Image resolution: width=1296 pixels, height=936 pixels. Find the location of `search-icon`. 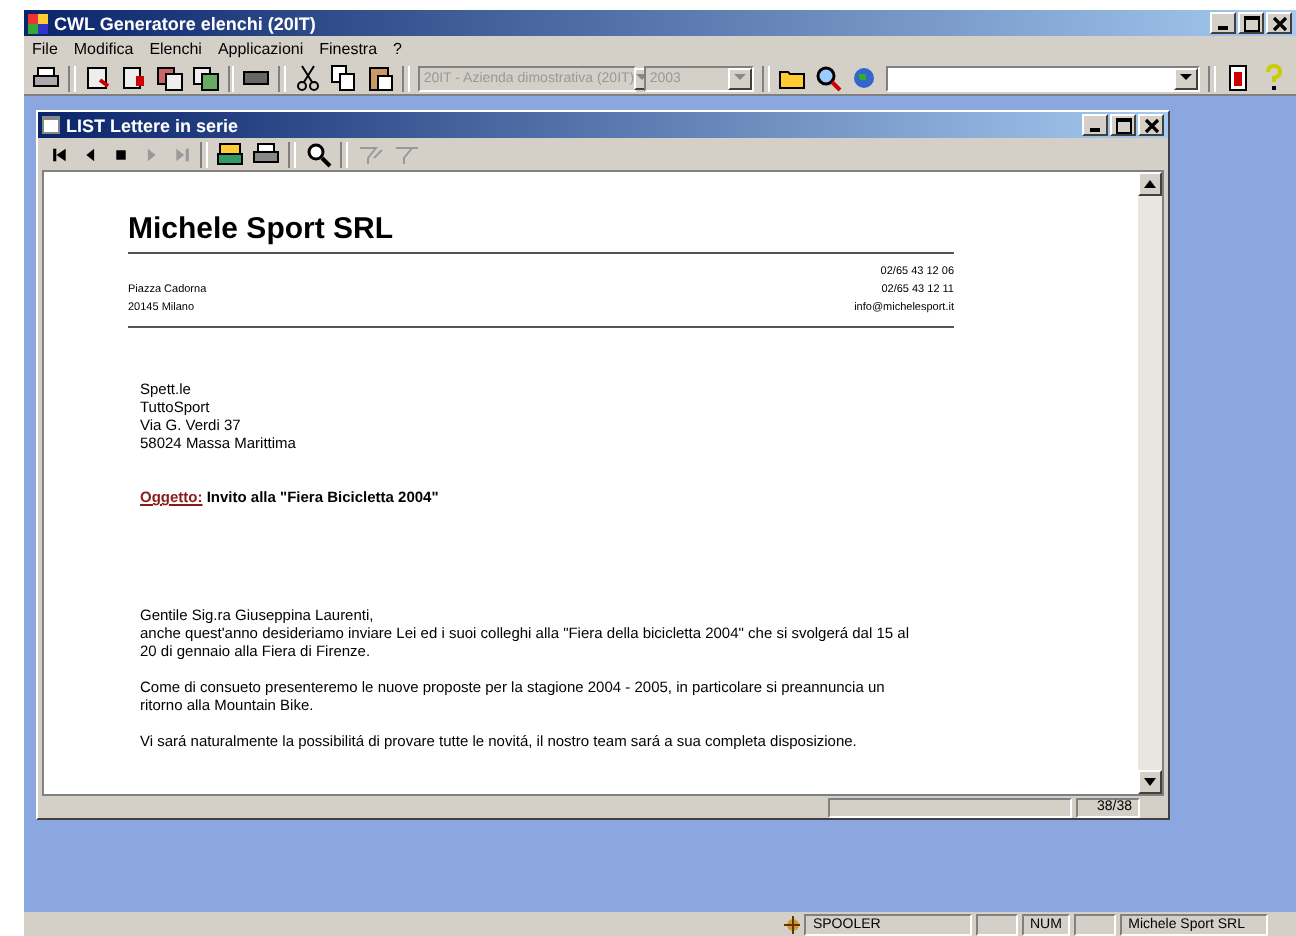

search-icon is located at coordinates (318, 154).